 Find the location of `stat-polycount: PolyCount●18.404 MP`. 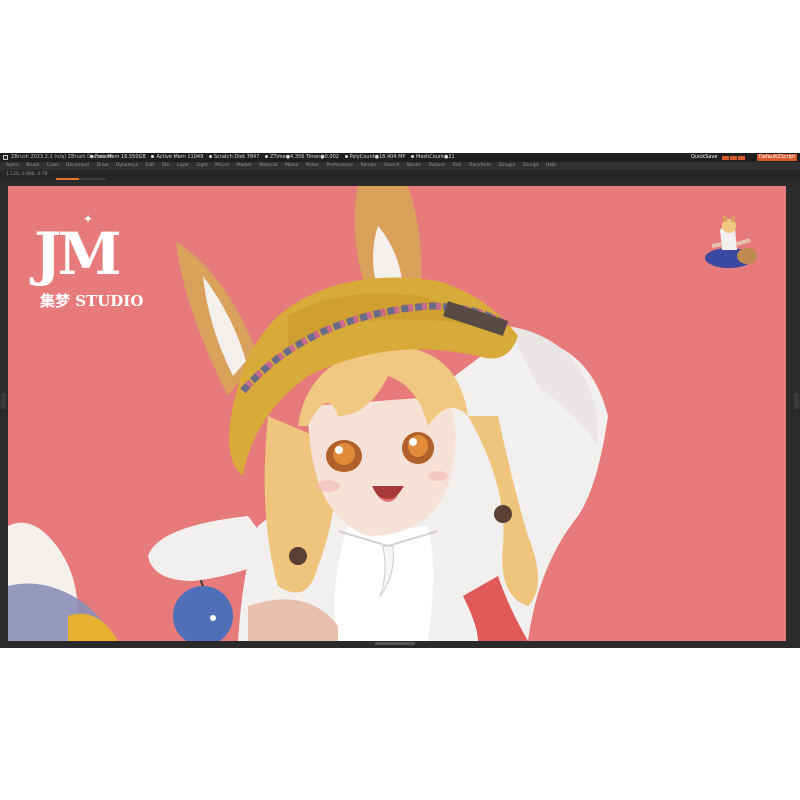

stat-polycount: PolyCount●18.404 MP is located at coordinates (377, 157).